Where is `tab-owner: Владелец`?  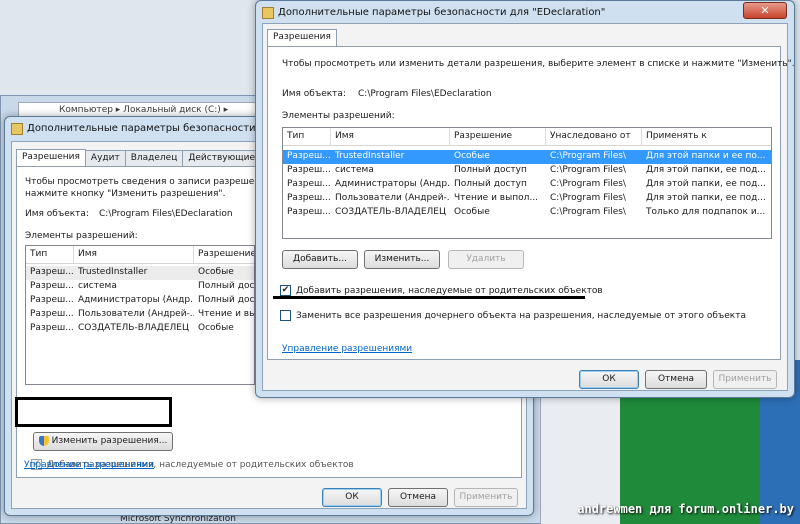 tab-owner: Владелец is located at coordinates (154, 158).